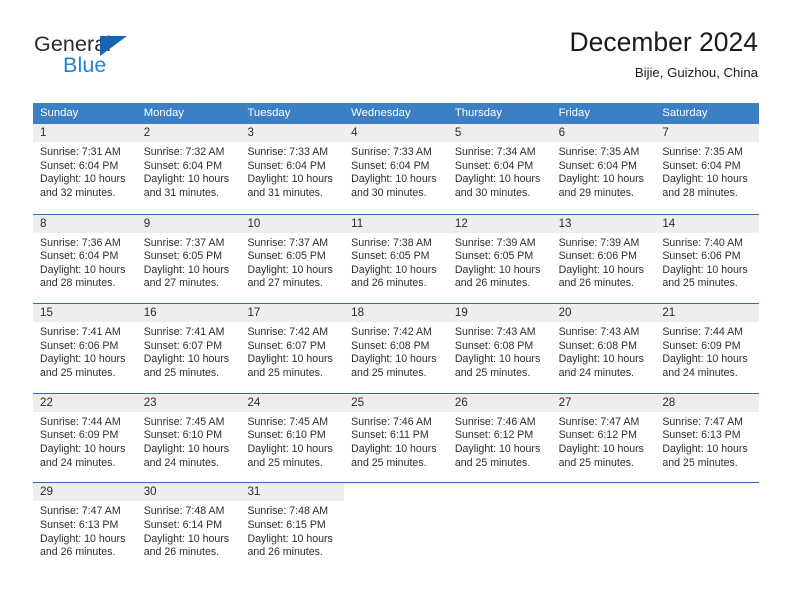  Describe the element at coordinates (85, 313) in the screenshot. I see `day-number: 15` at that location.